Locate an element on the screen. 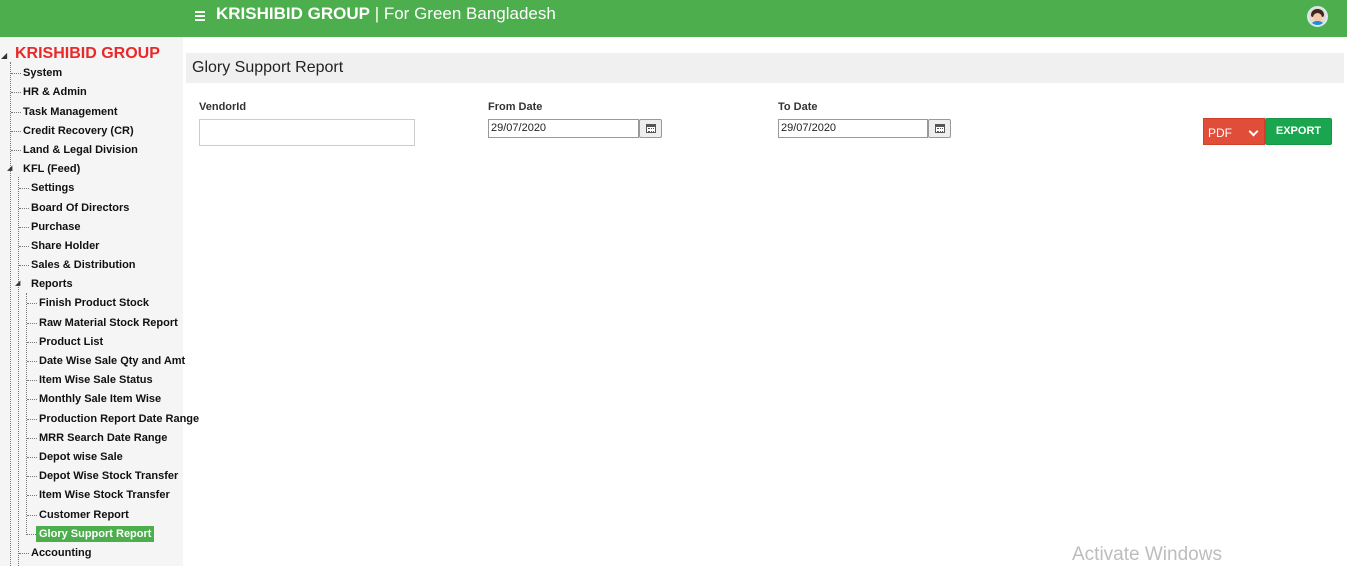 The image size is (1347, 566). sidebar-item-customer-report: Customer Report is located at coordinates (84, 515).